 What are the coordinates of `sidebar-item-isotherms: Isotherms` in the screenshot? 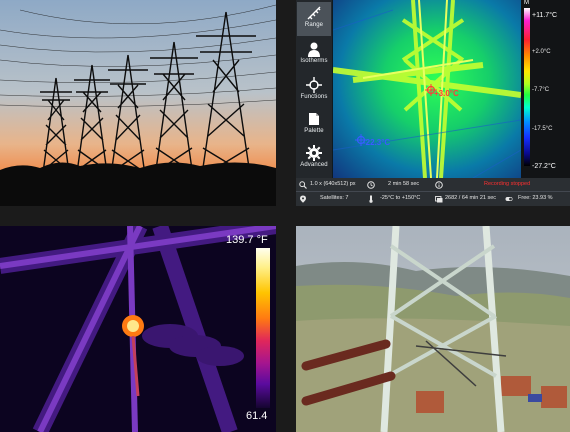 It's located at (314, 55).